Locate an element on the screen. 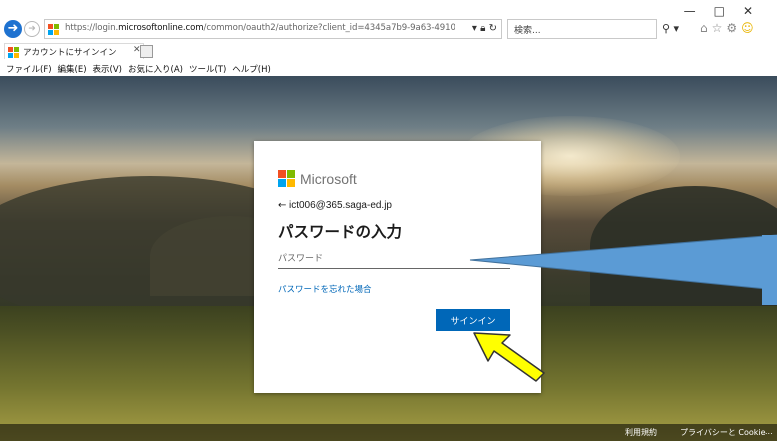  forward-arrow-icon: ➜ is located at coordinates (32, 29).